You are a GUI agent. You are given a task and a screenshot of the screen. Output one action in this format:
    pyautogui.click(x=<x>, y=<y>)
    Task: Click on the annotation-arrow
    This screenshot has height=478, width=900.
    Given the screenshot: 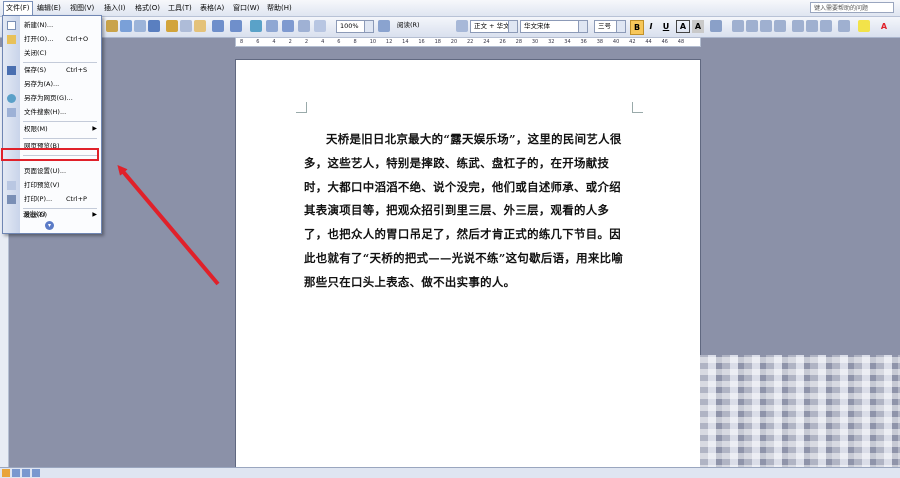 What is the action you would take?
    pyautogui.click(x=168, y=225)
    